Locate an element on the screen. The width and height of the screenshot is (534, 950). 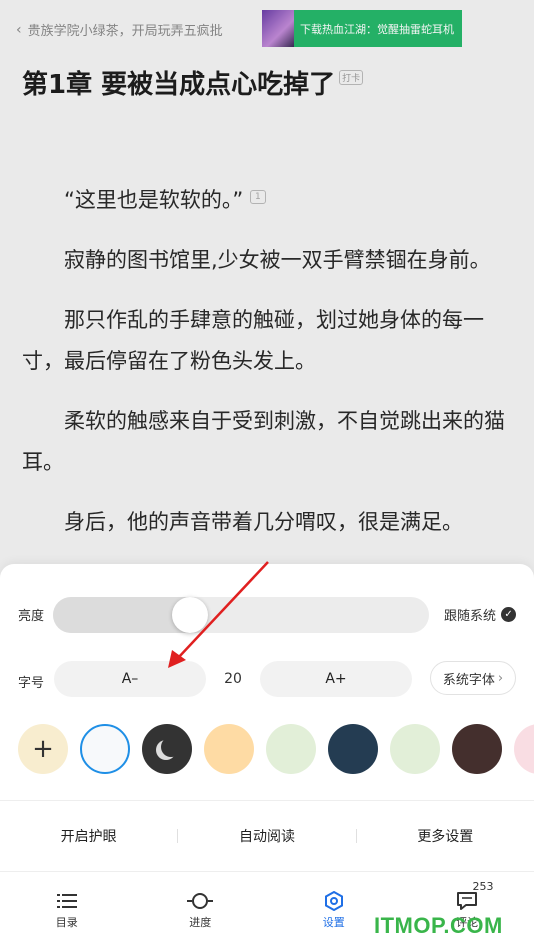
font-size-value: 20 is located at coordinates (233, 679).